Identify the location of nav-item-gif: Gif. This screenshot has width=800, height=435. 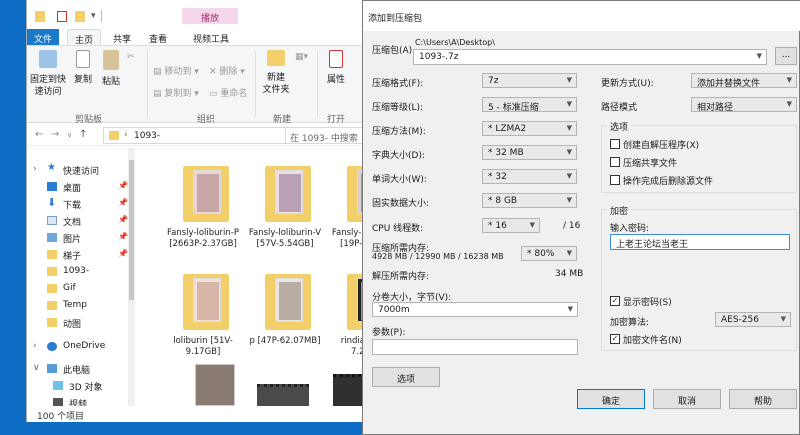
(80, 289).